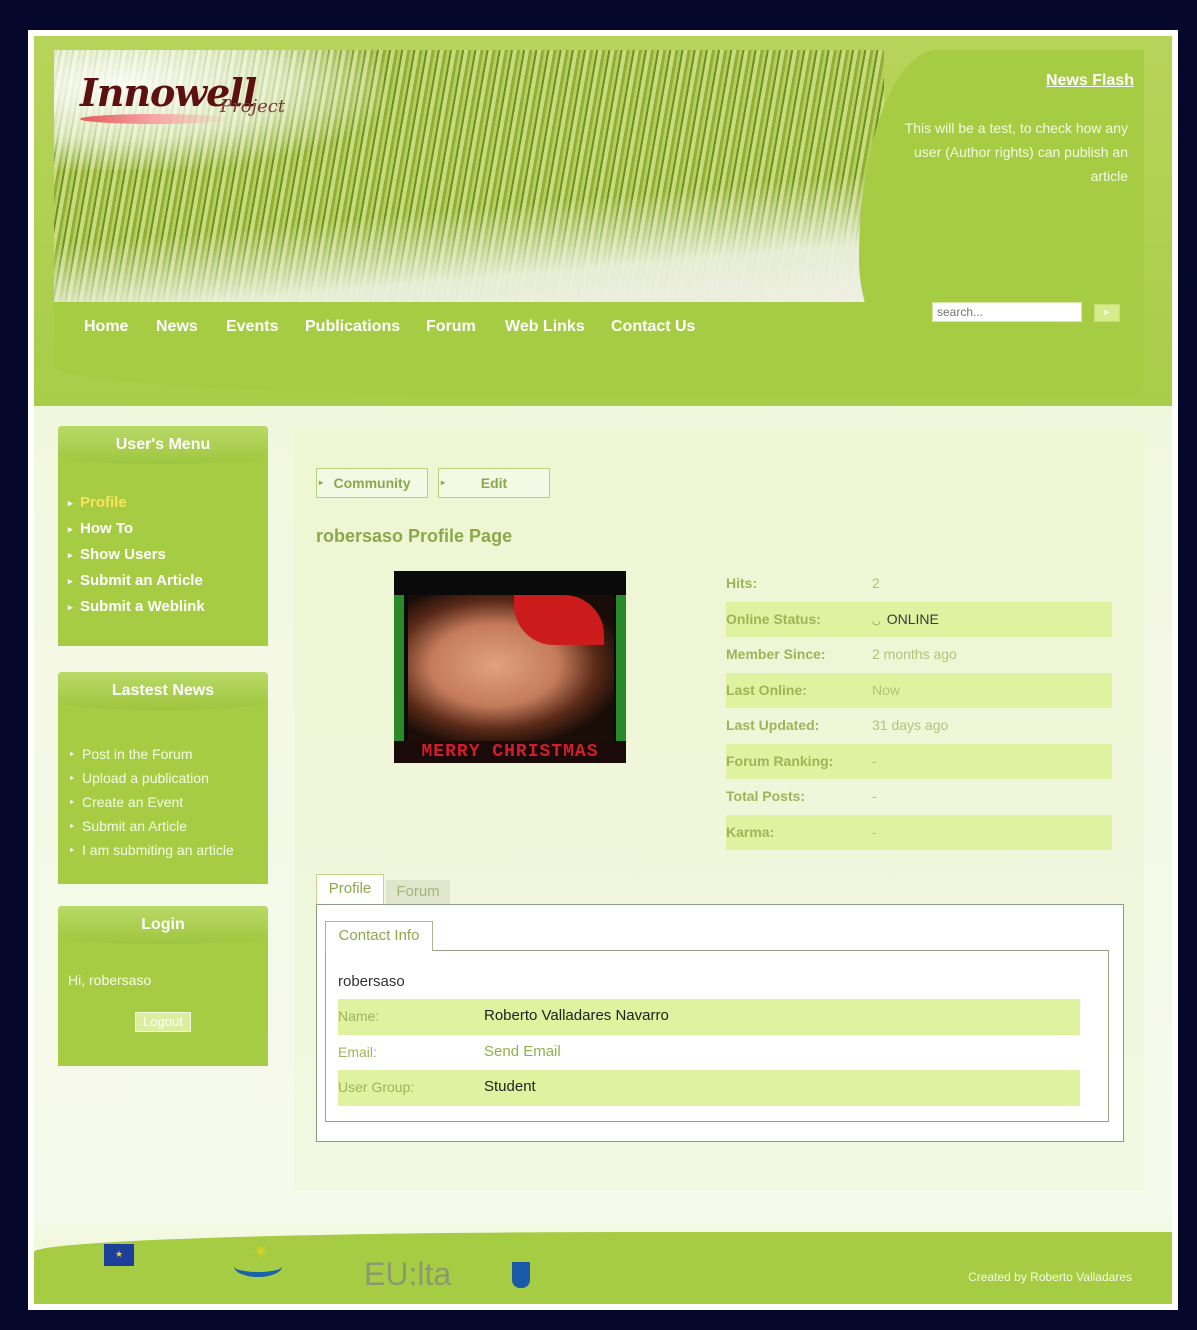  Describe the element at coordinates (576, 1015) in the screenshot. I see `info-value: Roberto Valladares Navarro` at that location.